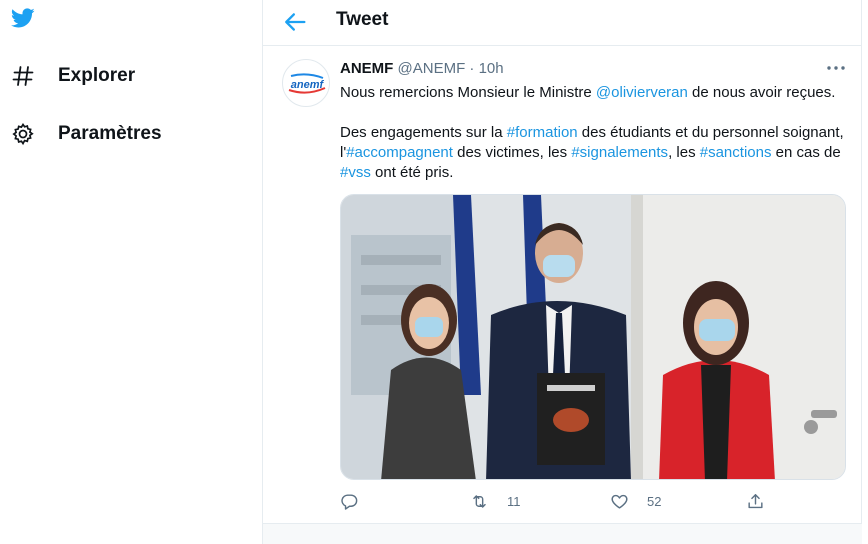 This screenshot has width=868, height=544. I want to click on text-segment: ont été pris., so click(412, 172).